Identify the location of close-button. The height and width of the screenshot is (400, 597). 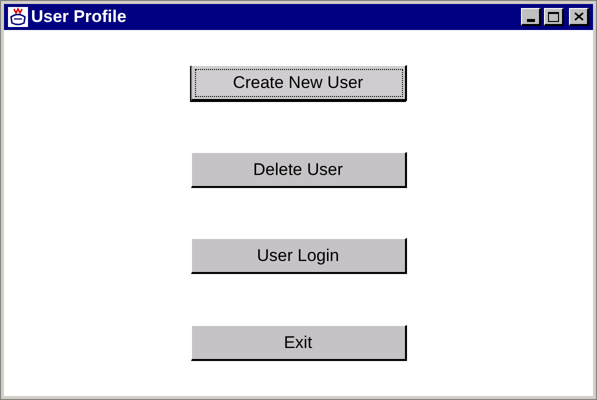
(579, 17).